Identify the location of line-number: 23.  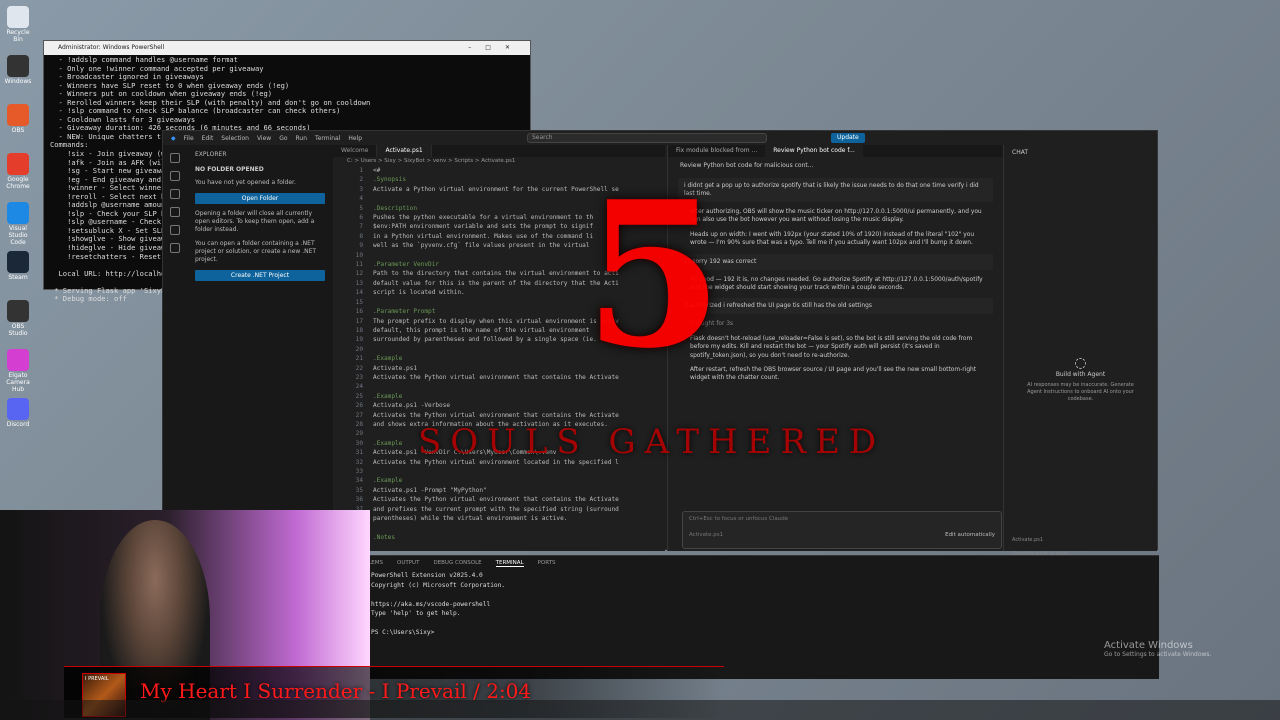
(359, 377).